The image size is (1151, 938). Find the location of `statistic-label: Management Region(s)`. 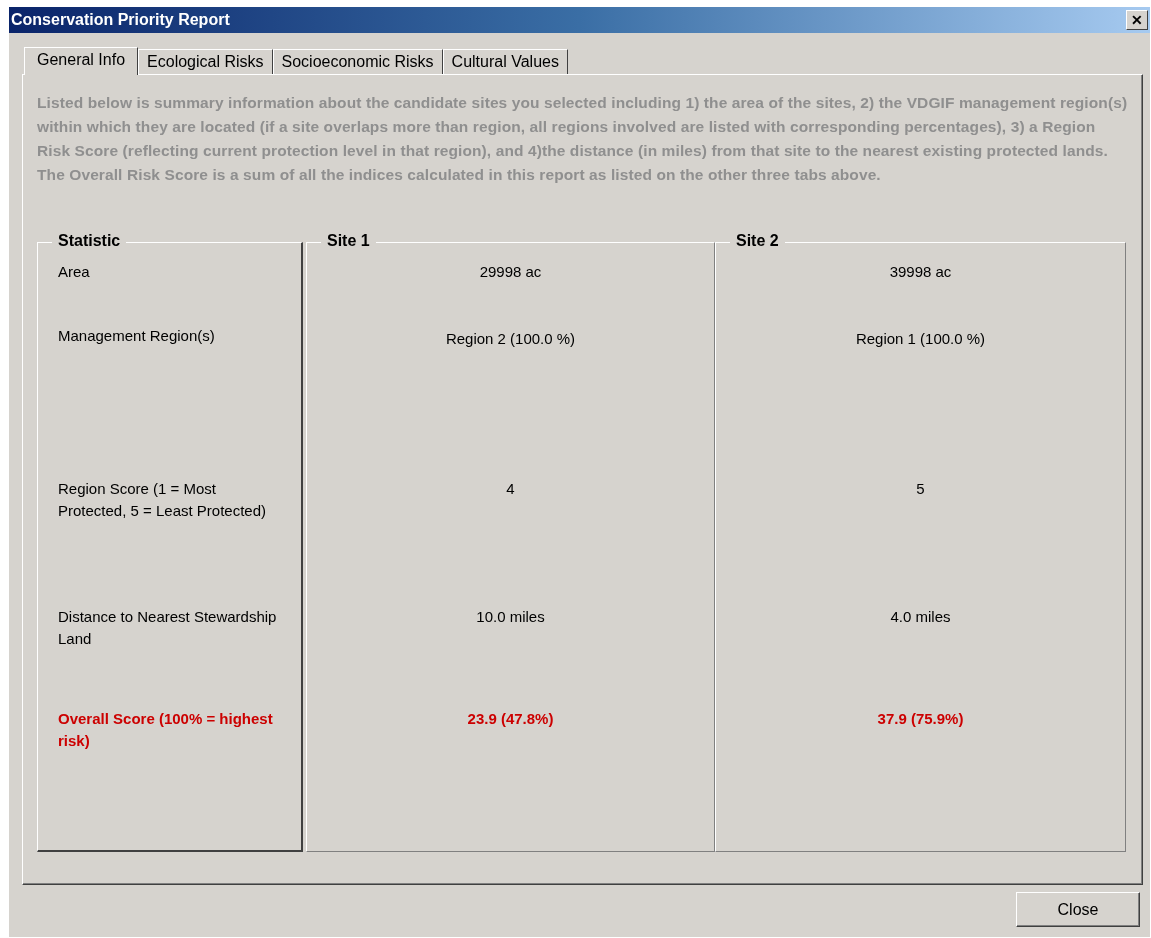

statistic-label: Management Region(s) is located at coordinates (136, 335).